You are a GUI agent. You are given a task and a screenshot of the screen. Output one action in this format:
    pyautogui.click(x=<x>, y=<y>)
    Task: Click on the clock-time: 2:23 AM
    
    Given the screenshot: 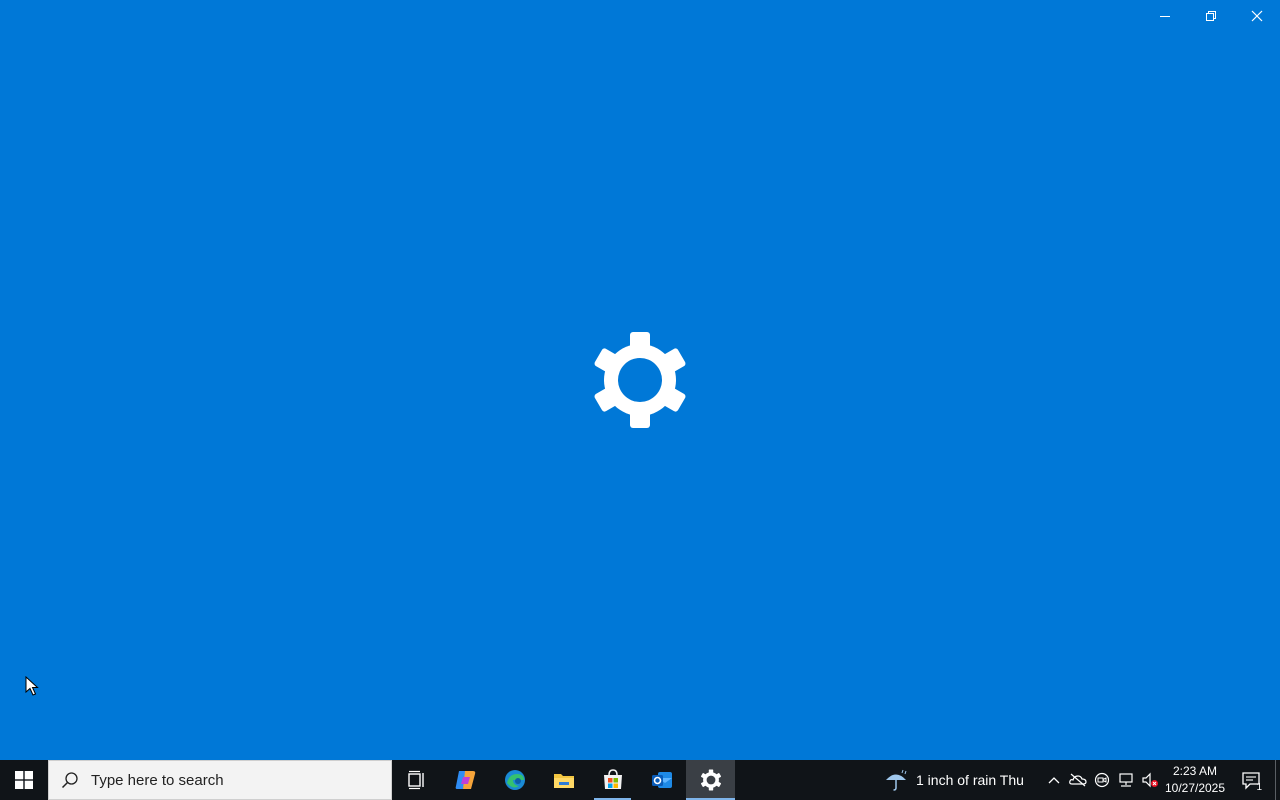 What is the action you would take?
    pyautogui.click(x=1195, y=771)
    